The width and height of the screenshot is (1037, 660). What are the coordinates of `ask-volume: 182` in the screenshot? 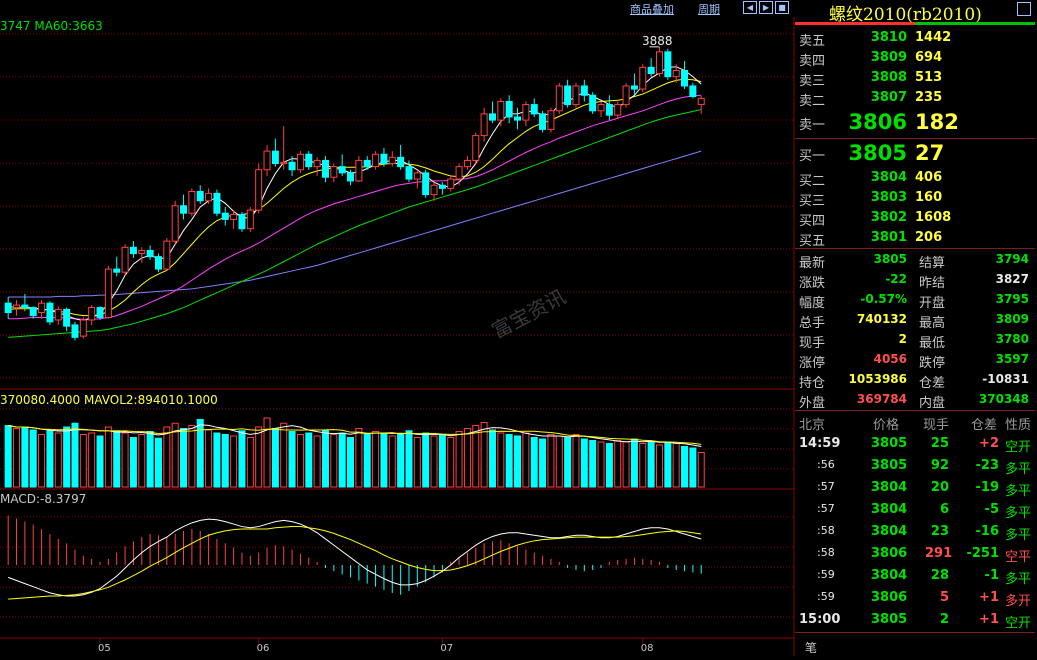 It's located at (937, 122).